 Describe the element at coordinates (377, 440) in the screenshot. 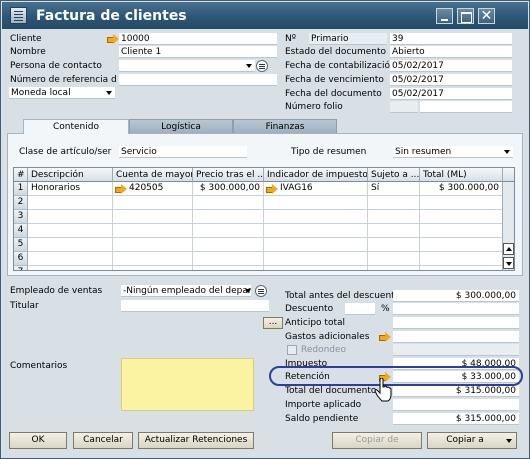

I see `copiar-de-button: Copiar de` at that location.